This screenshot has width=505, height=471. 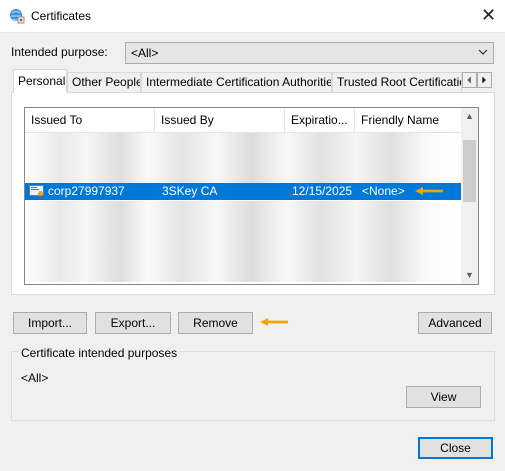 I want to click on list-item-selected: corp27997937 3SKey CA 12/15/2025 <None>, so click(x=243, y=191).